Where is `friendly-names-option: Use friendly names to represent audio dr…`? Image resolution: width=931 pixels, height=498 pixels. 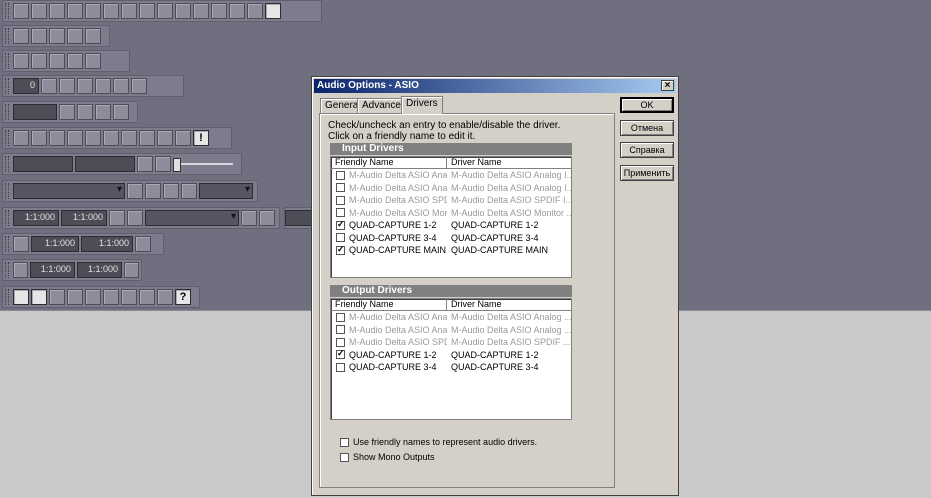 friendly-names-option: Use friendly names to represent audio dr… is located at coordinates (438, 442).